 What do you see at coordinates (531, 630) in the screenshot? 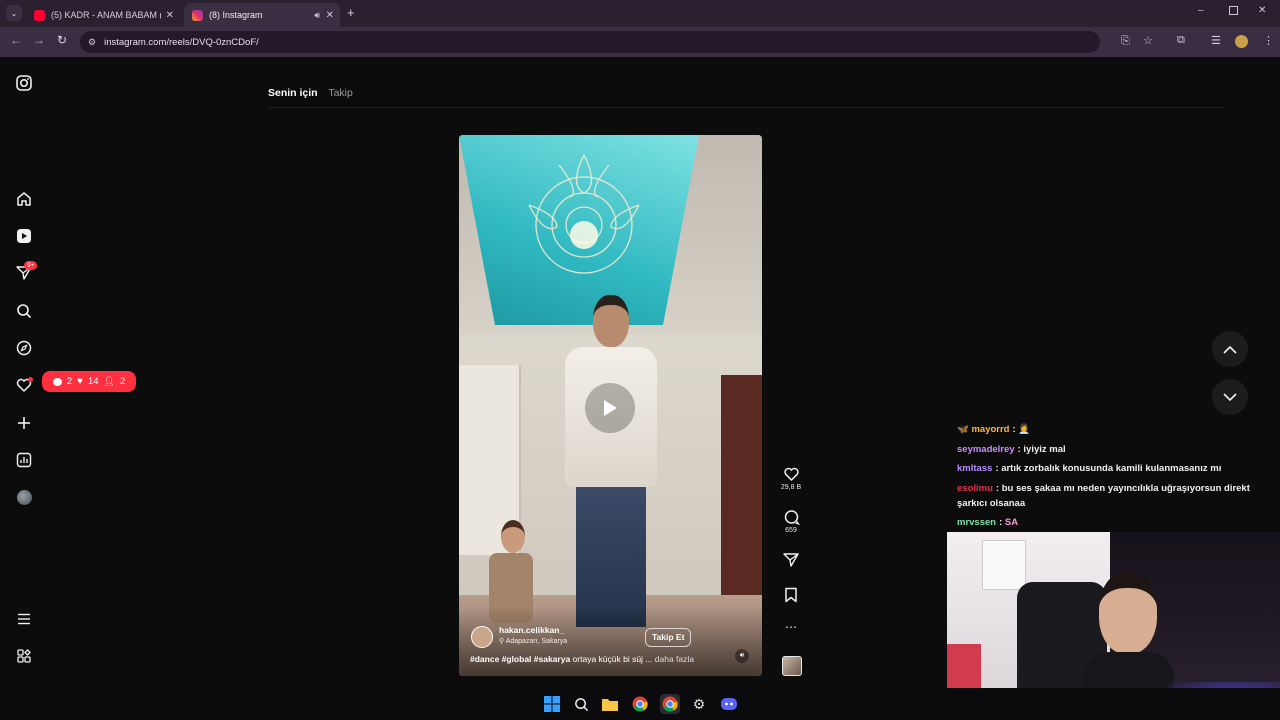
I see `uploader-username: hakan.celikkan_` at bounding box center [531, 630].